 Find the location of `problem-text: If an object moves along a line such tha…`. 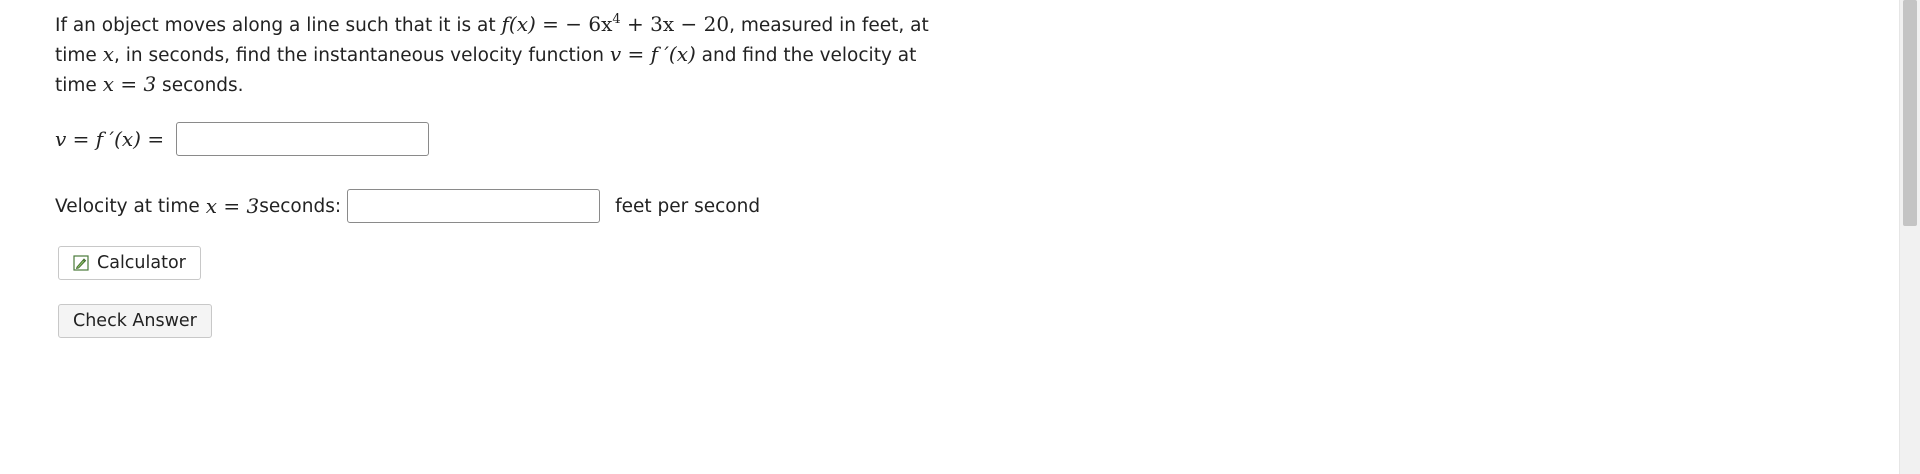

problem-text: If an object moves along a line such tha… is located at coordinates (278, 25).